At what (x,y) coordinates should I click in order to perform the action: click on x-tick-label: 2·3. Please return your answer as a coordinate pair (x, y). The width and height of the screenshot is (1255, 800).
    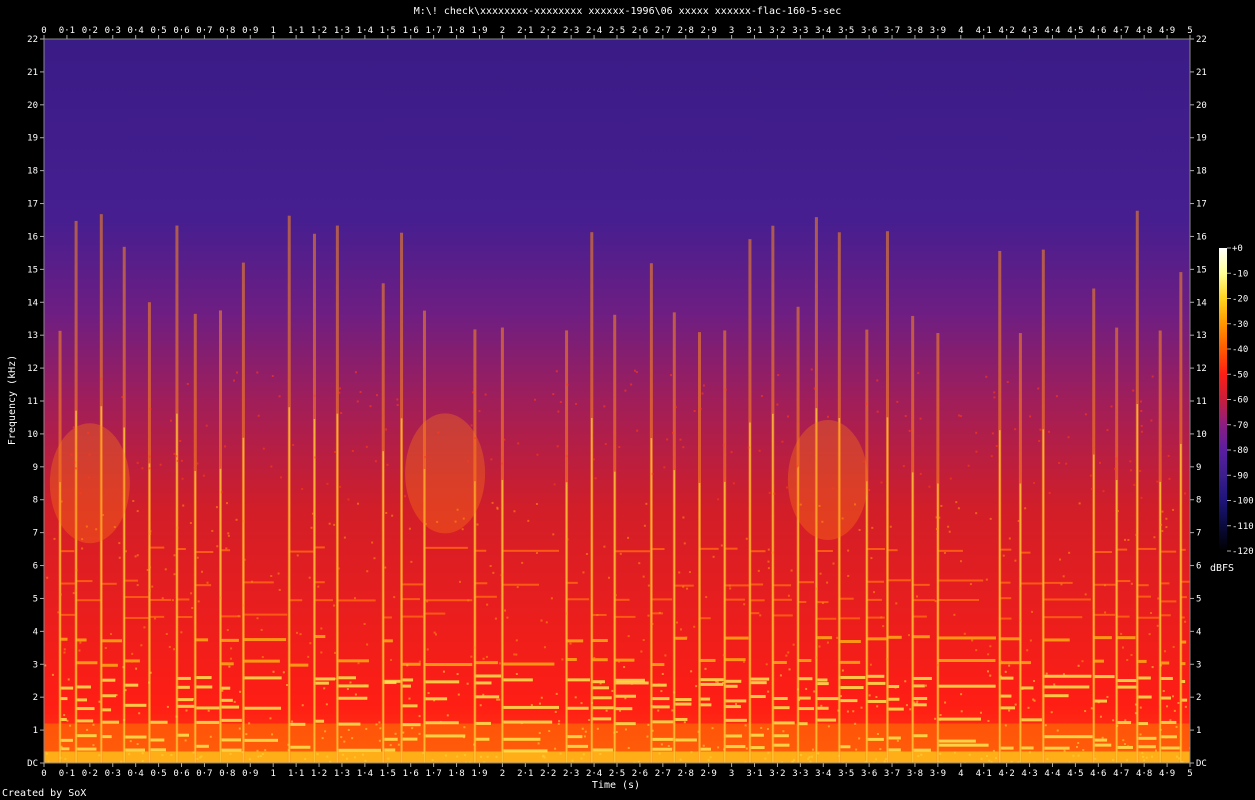
    Looking at the image, I should click on (571, 31).